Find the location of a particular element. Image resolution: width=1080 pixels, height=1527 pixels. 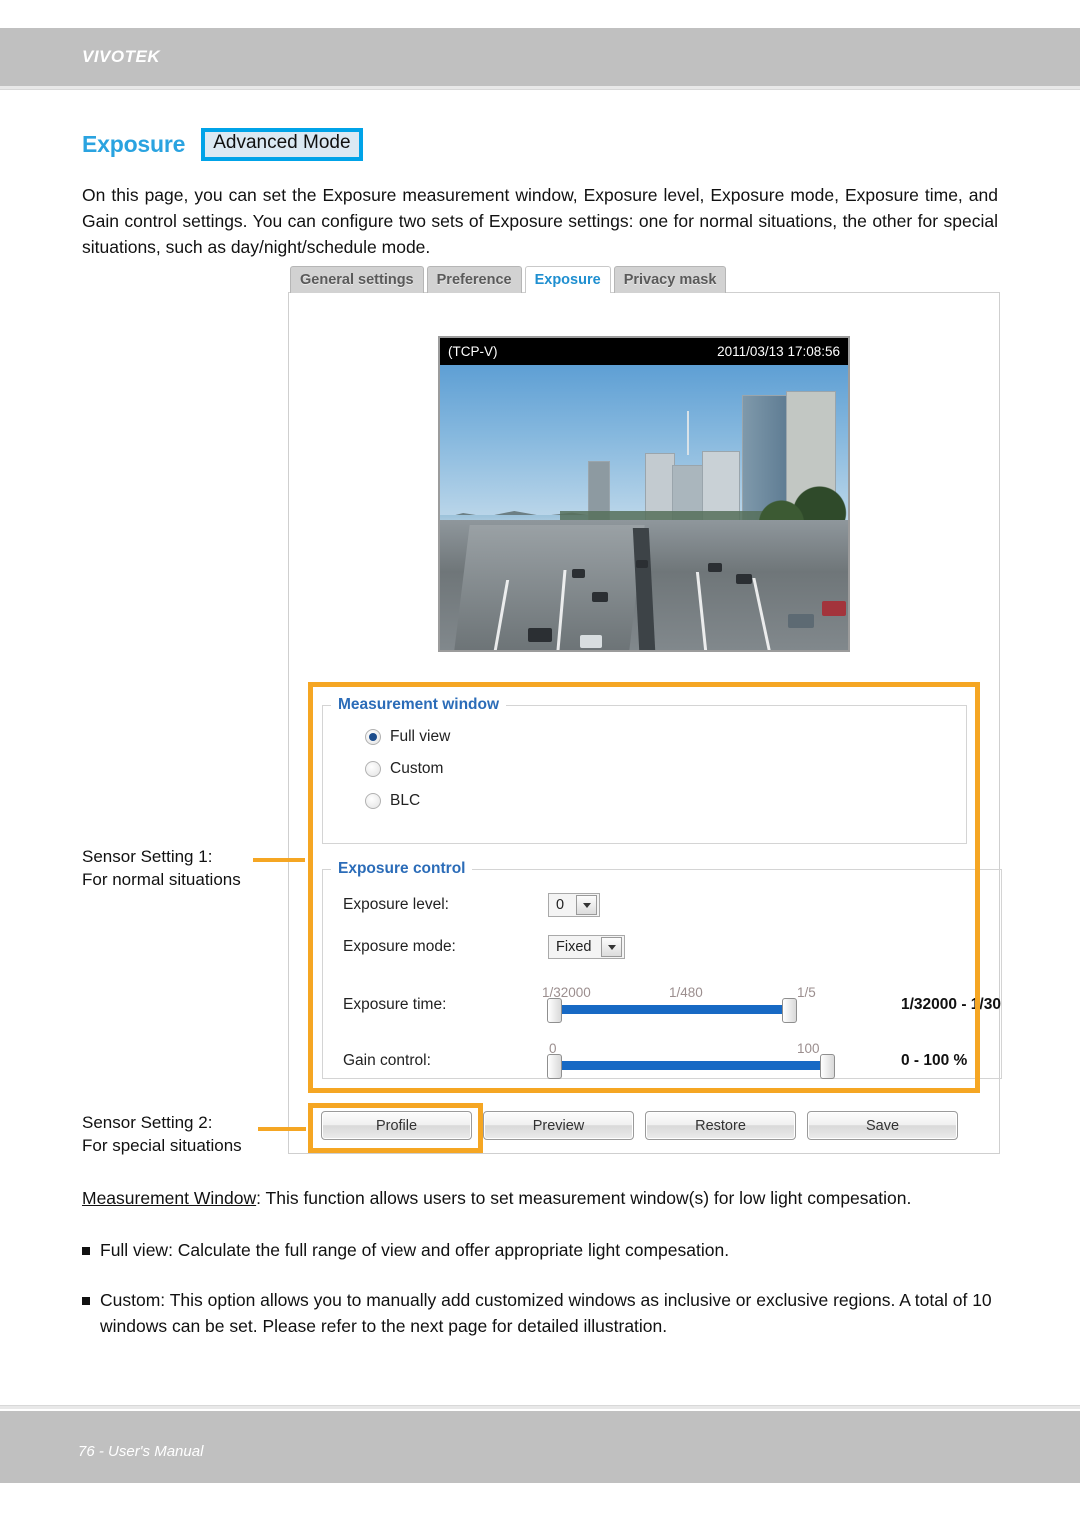

page-title: Exposure is located at coordinates (134, 143).